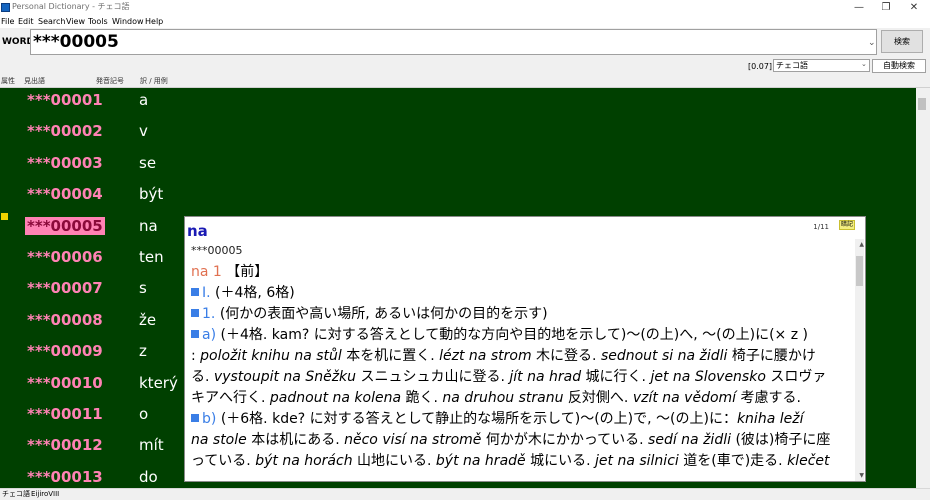 The image size is (930, 500). What do you see at coordinates (197, 231) in the screenshot?
I see `popup-headword: na` at bounding box center [197, 231].